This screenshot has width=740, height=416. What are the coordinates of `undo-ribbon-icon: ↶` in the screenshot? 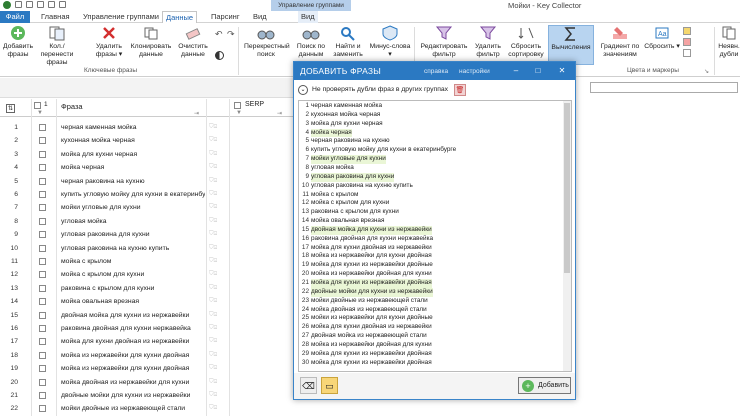 It's located at (219, 34).